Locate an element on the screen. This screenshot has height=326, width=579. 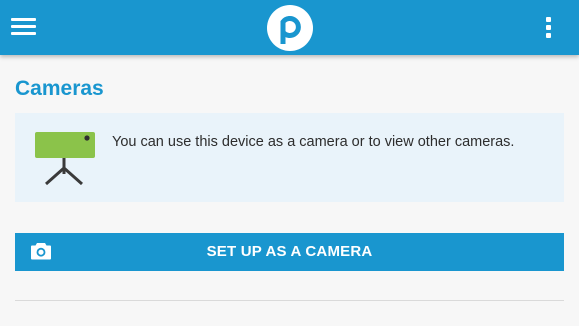
logo-p-icon is located at coordinates (290, 30).